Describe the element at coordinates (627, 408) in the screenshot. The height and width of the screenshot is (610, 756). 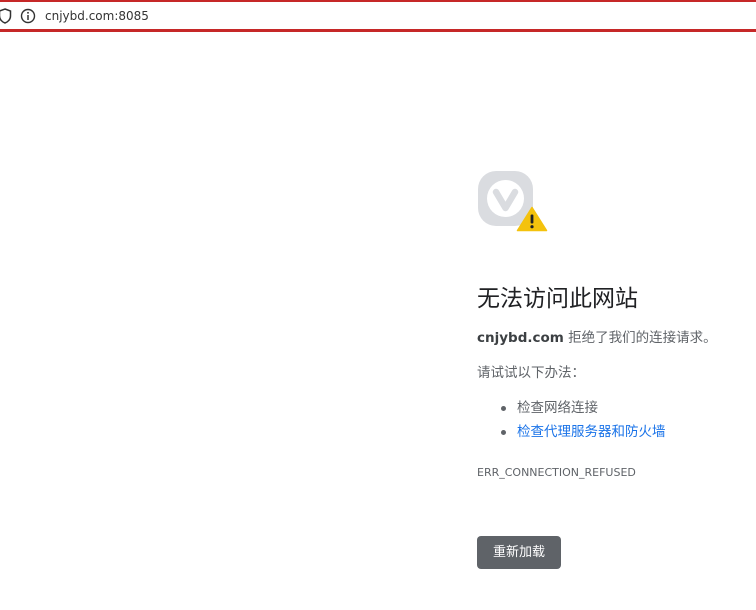
I see `suggestion-check-network: 检查网络连接` at that location.